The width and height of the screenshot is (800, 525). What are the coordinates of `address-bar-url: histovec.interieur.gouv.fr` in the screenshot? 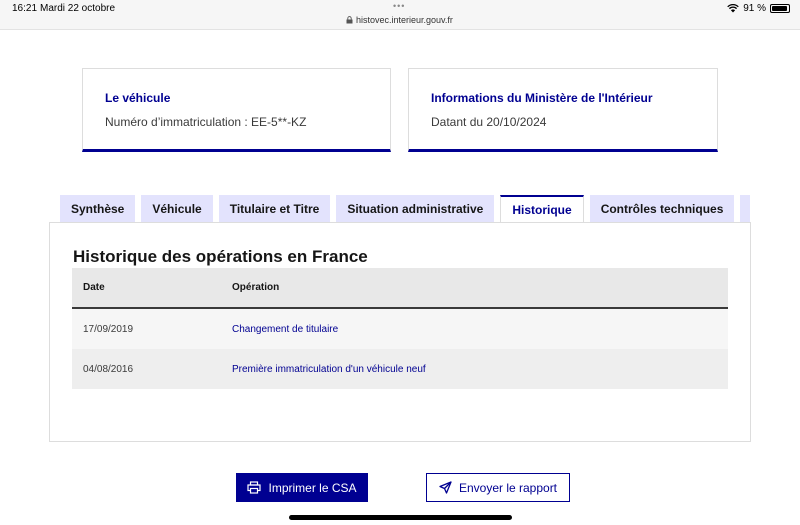 It's located at (404, 20).